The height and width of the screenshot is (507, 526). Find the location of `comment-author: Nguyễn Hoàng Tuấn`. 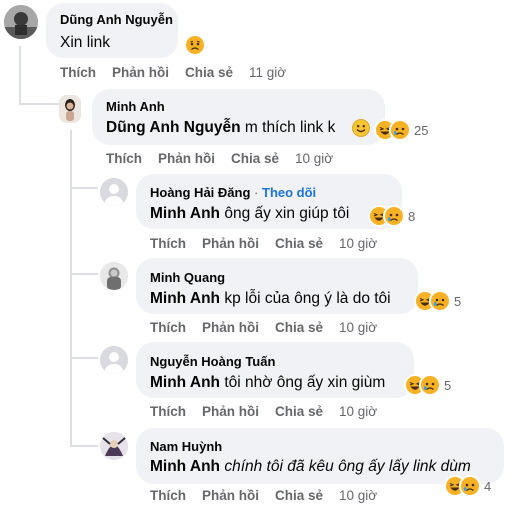

comment-author: Nguyễn Hoàng Tuấn is located at coordinates (212, 361).